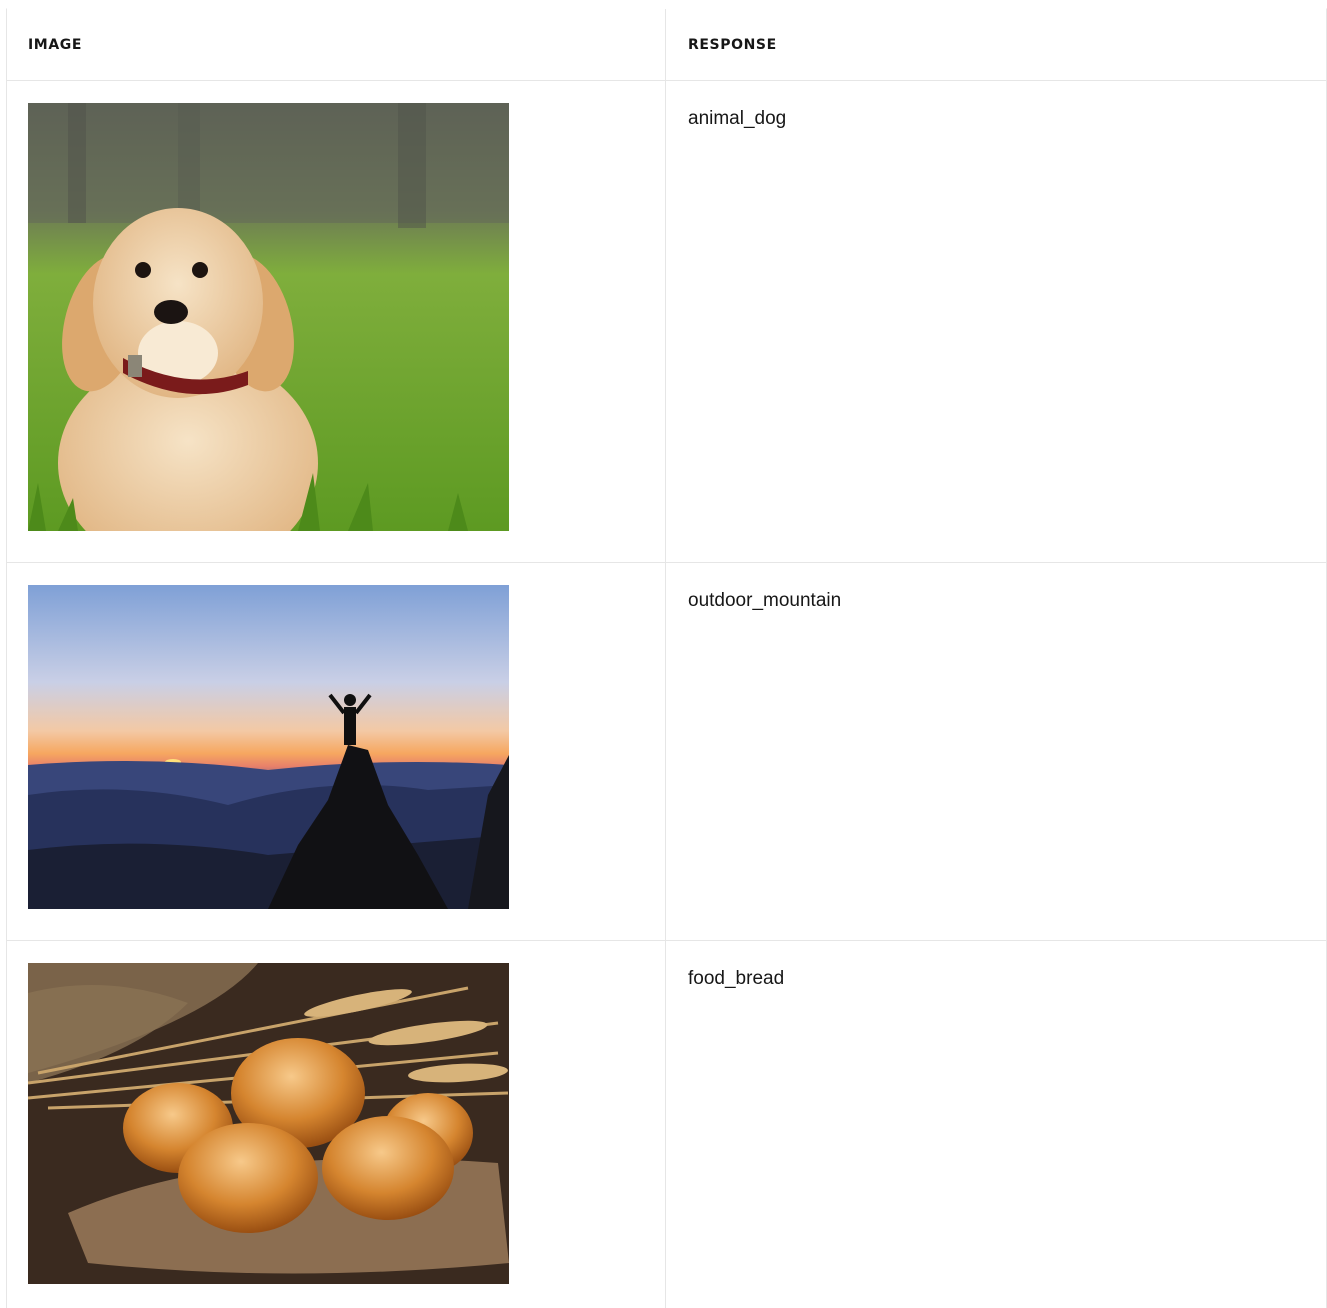 Image resolution: width=1327 pixels, height=1308 pixels. What do you see at coordinates (268, 747) in the screenshot?
I see `mountain-sunset-photo` at bounding box center [268, 747].